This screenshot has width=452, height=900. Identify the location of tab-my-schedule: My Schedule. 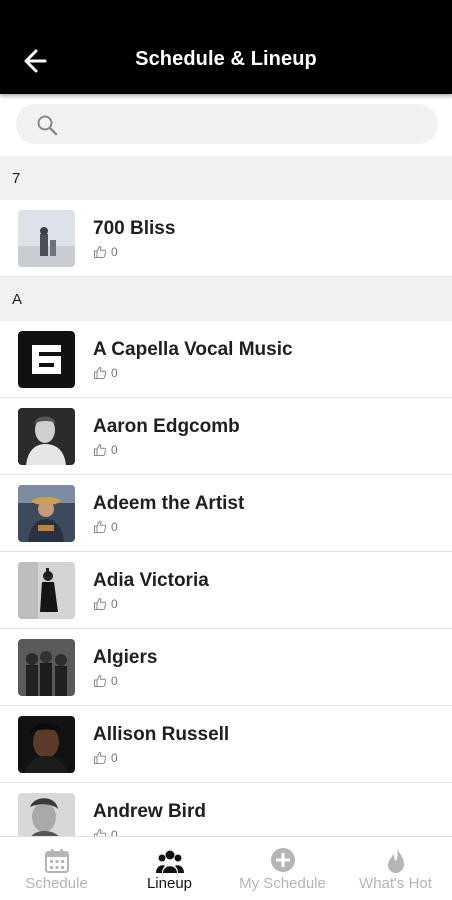
(282, 868).